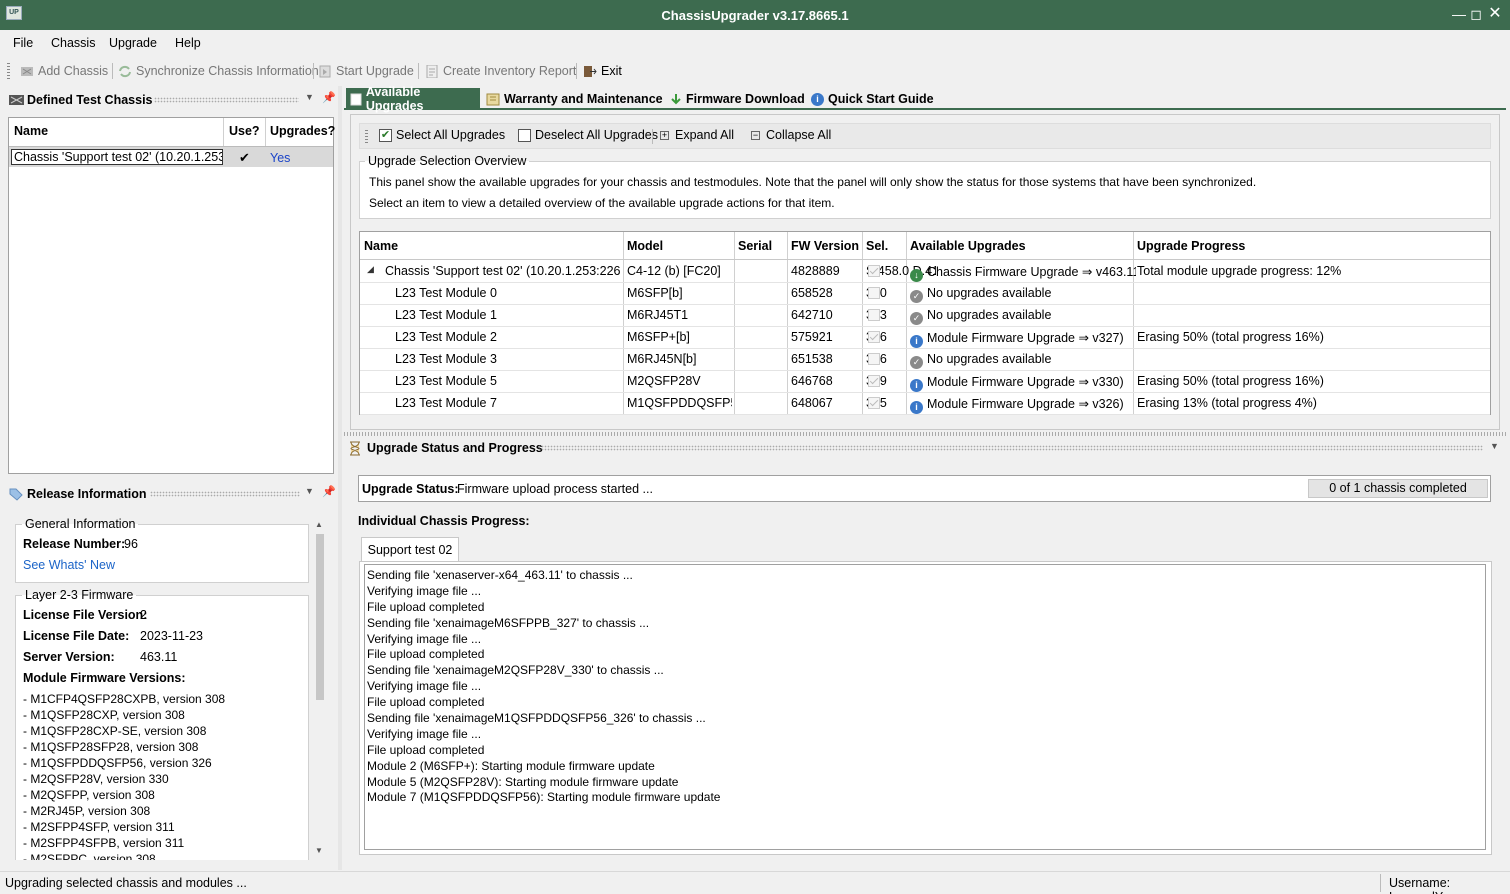 Image resolution: width=1510 pixels, height=894 pixels. I want to click on exit-button: Exit, so click(602, 71).